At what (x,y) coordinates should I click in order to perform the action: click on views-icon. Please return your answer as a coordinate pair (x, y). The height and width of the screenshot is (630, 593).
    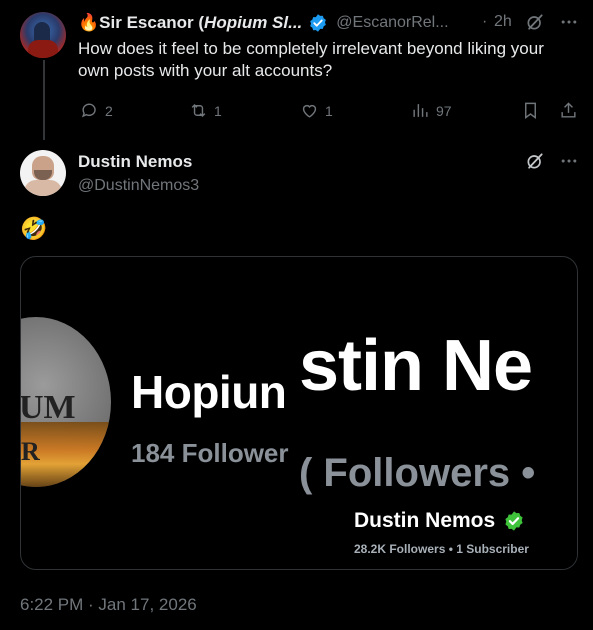
    Looking at the image, I should click on (420, 110).